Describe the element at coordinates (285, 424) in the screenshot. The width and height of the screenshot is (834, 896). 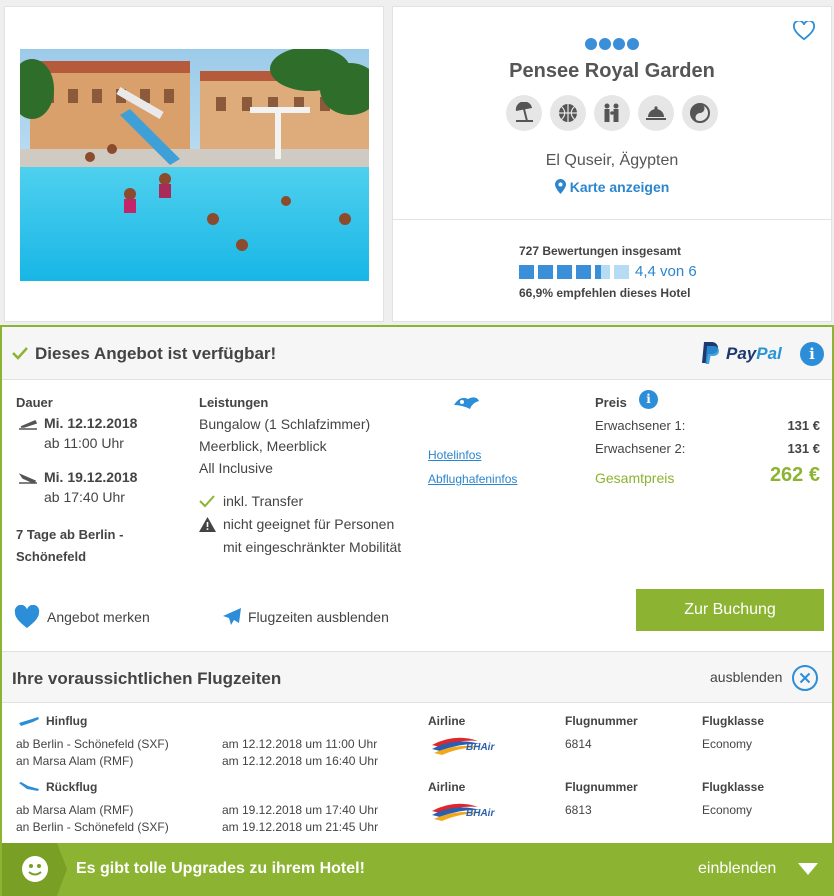
I see `service-item: Bungalow (1 Schlafzimmer)` at that location.